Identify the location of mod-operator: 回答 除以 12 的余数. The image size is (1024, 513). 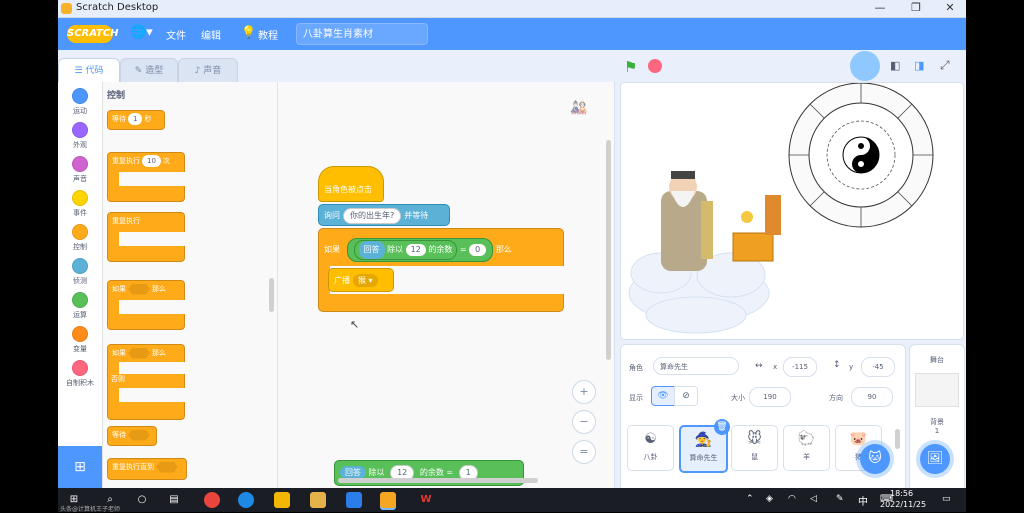
(405, 250).